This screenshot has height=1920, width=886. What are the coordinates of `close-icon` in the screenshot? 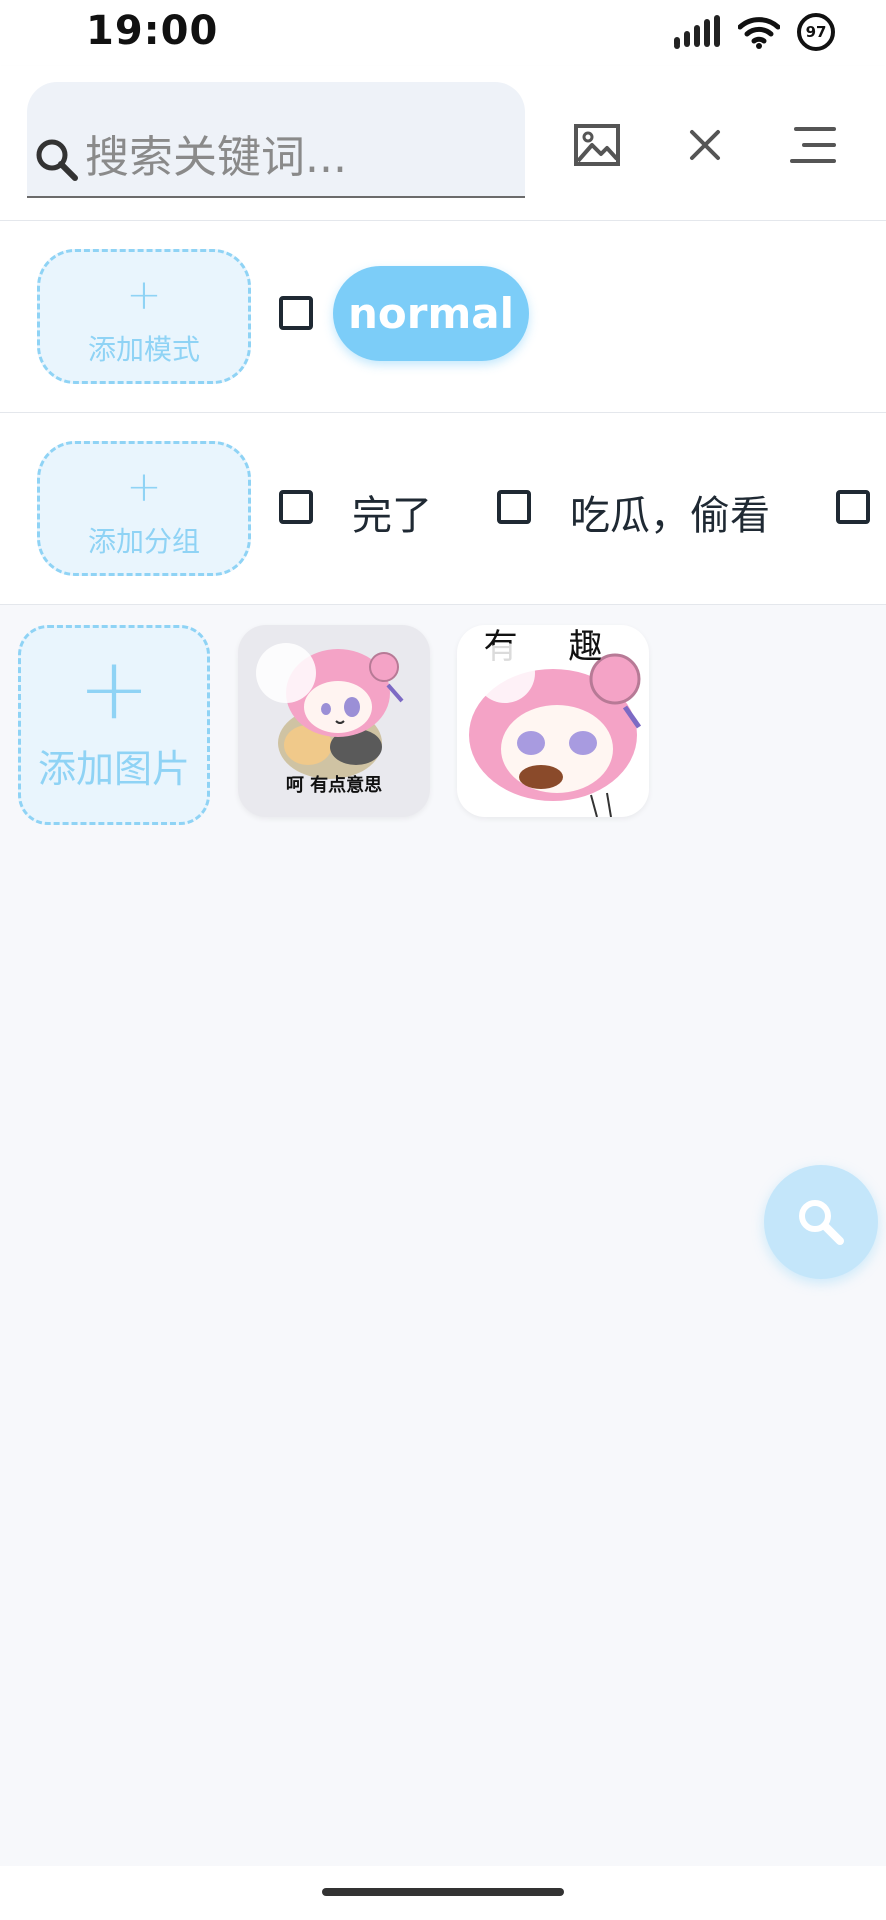 It's located at (705, 145).